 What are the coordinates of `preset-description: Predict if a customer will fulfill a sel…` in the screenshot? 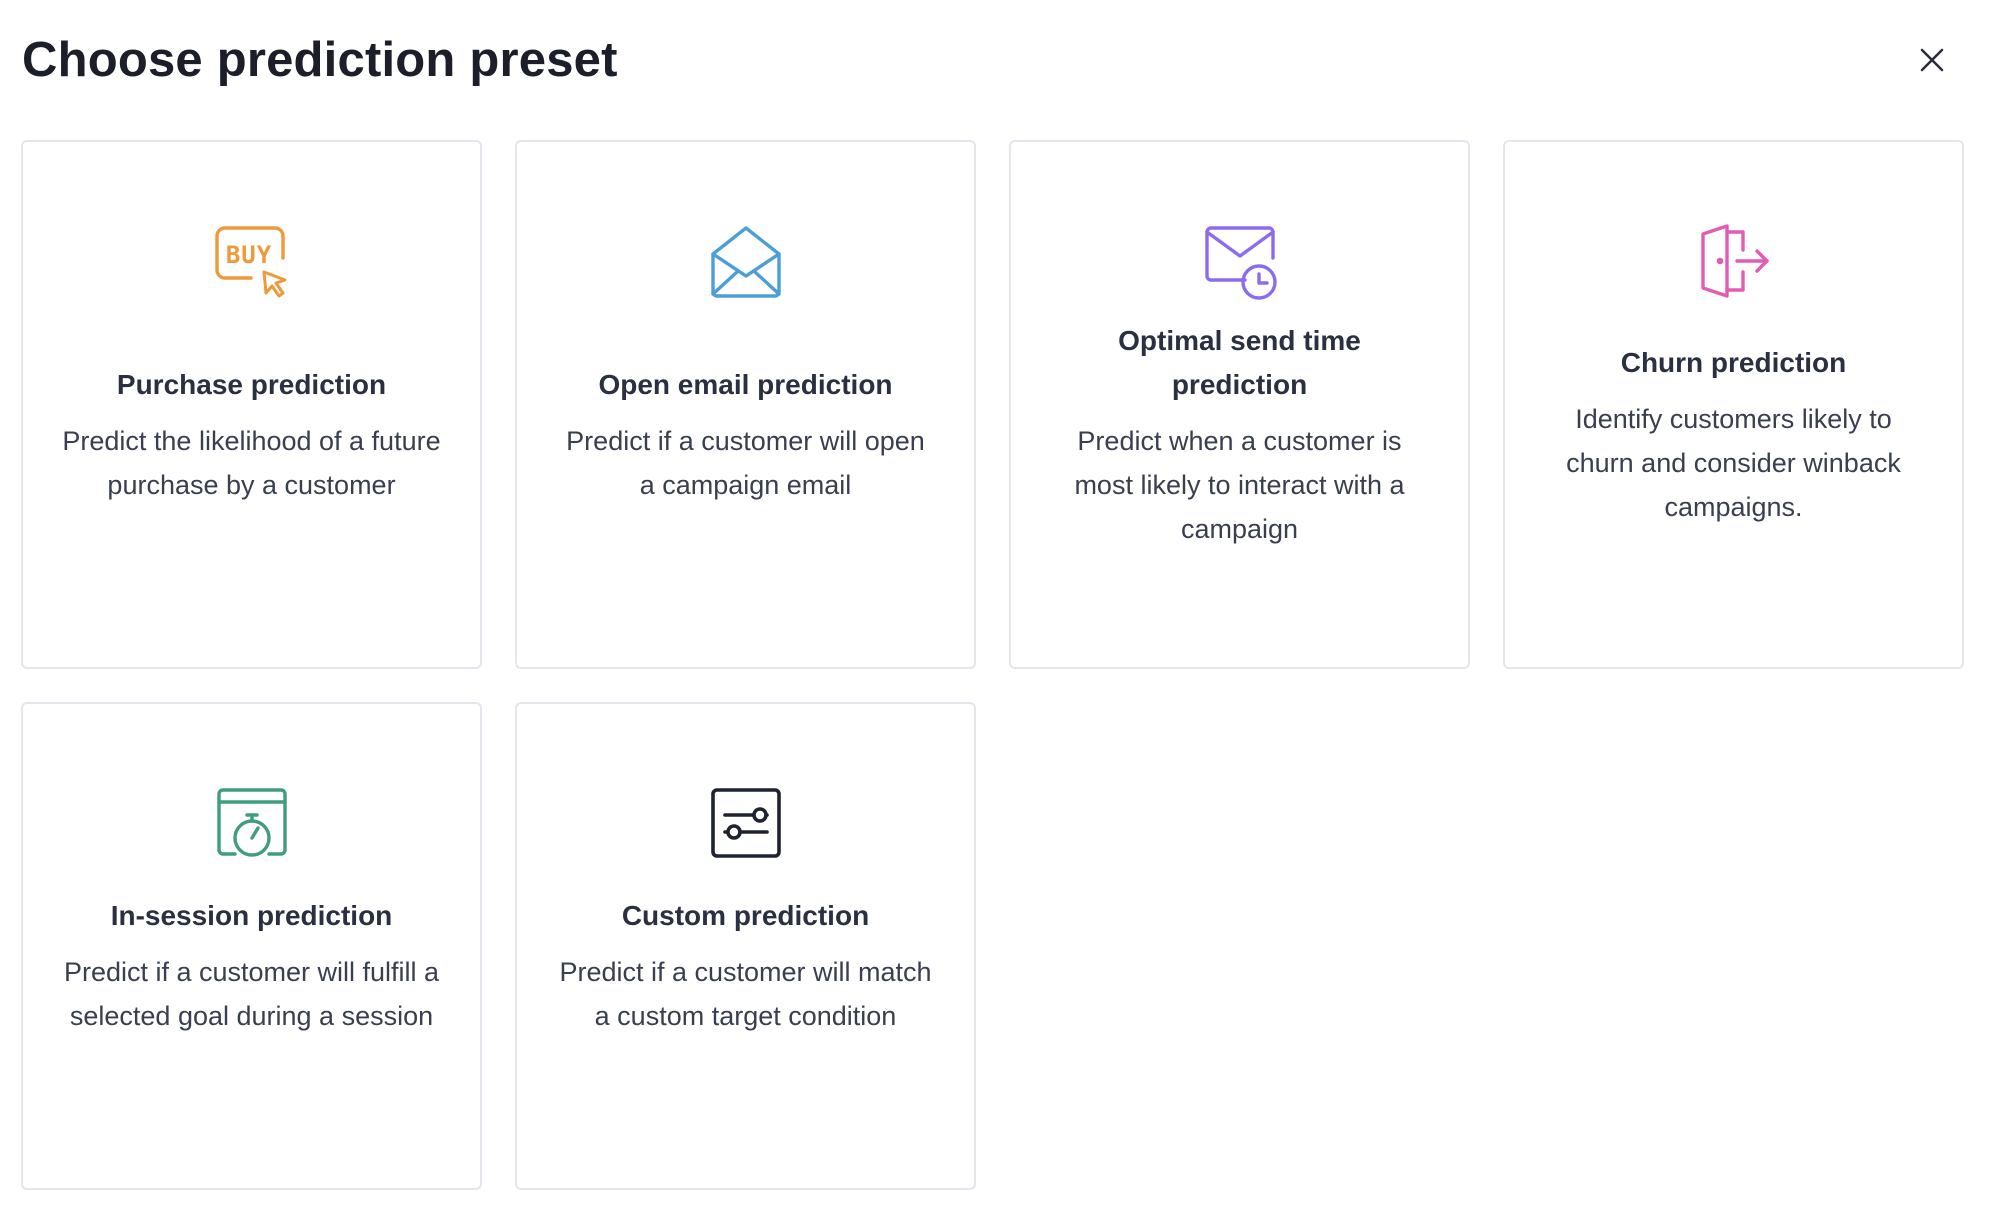 It's located at (251, 994).